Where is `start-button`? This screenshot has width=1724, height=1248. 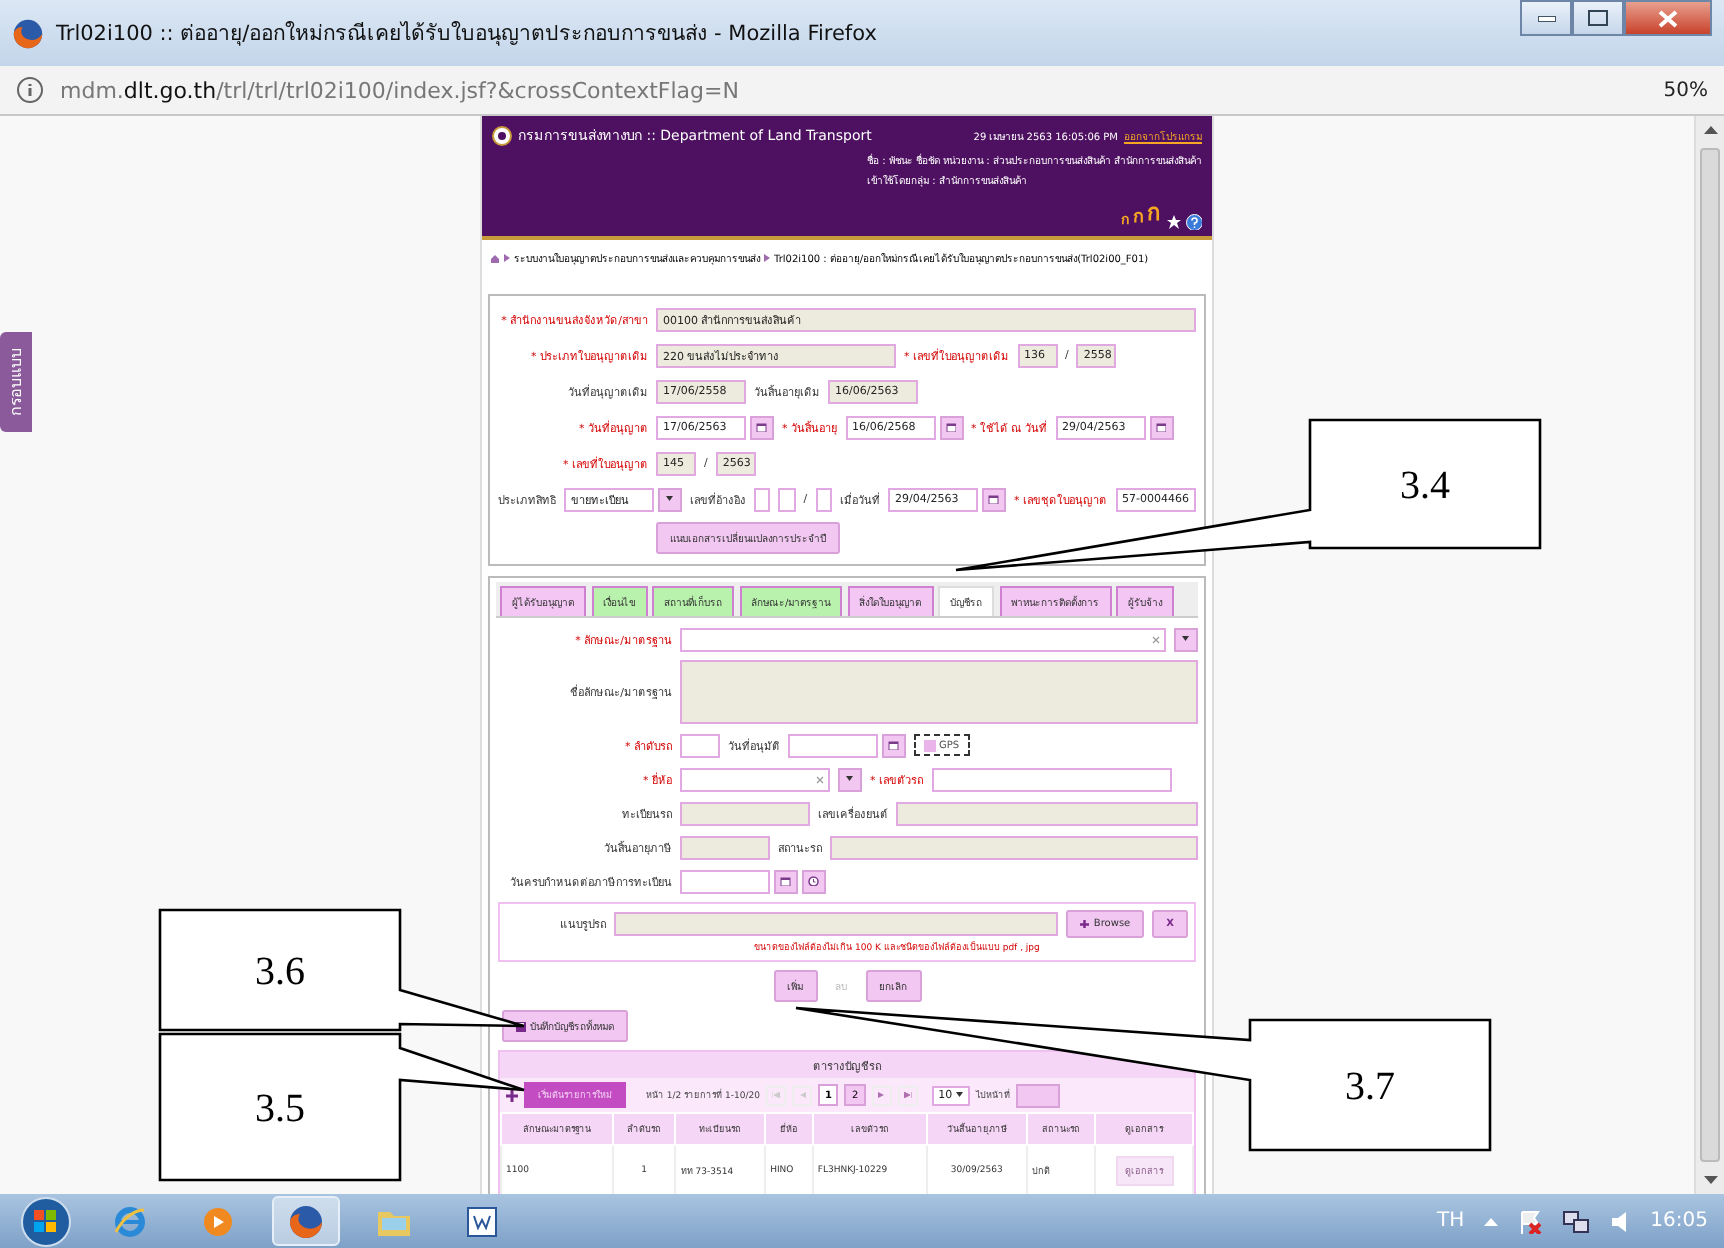
start-button is located at coordinates (46, 1221).